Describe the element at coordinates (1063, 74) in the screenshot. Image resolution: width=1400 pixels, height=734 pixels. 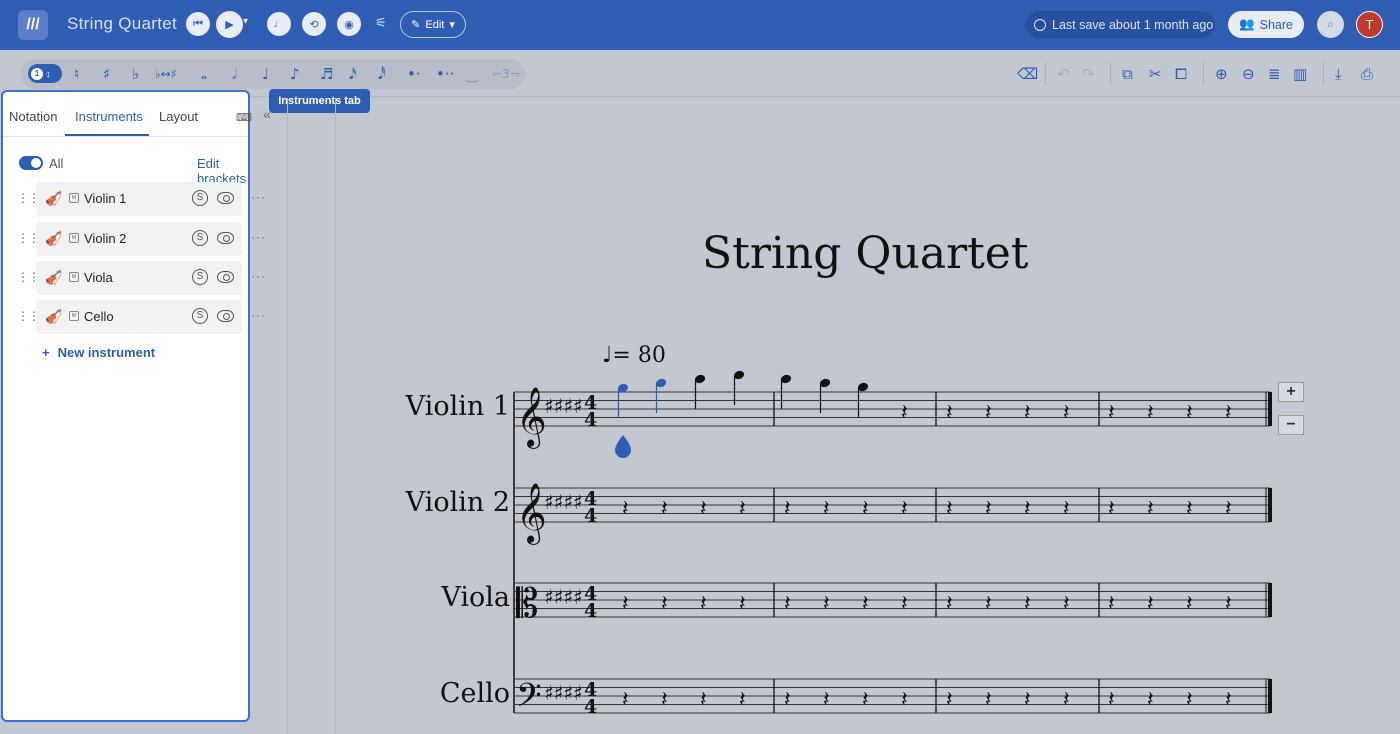
I see `undo-icon: ↶` at that location.